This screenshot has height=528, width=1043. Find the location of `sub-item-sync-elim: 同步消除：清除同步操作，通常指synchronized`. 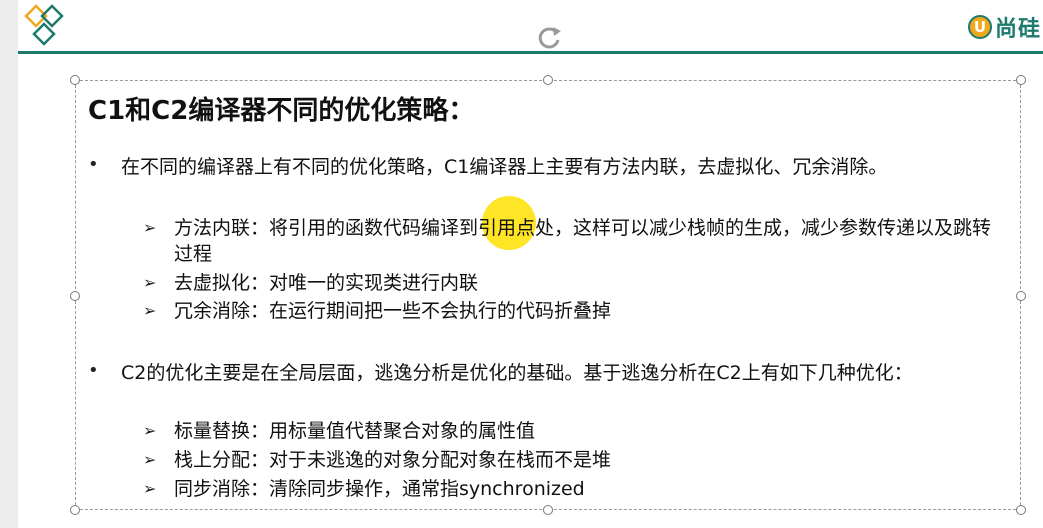

sub-item-sync-elim: 同步消除：清除同步操作，通常指synchronized is located at coordinates (379, 489).